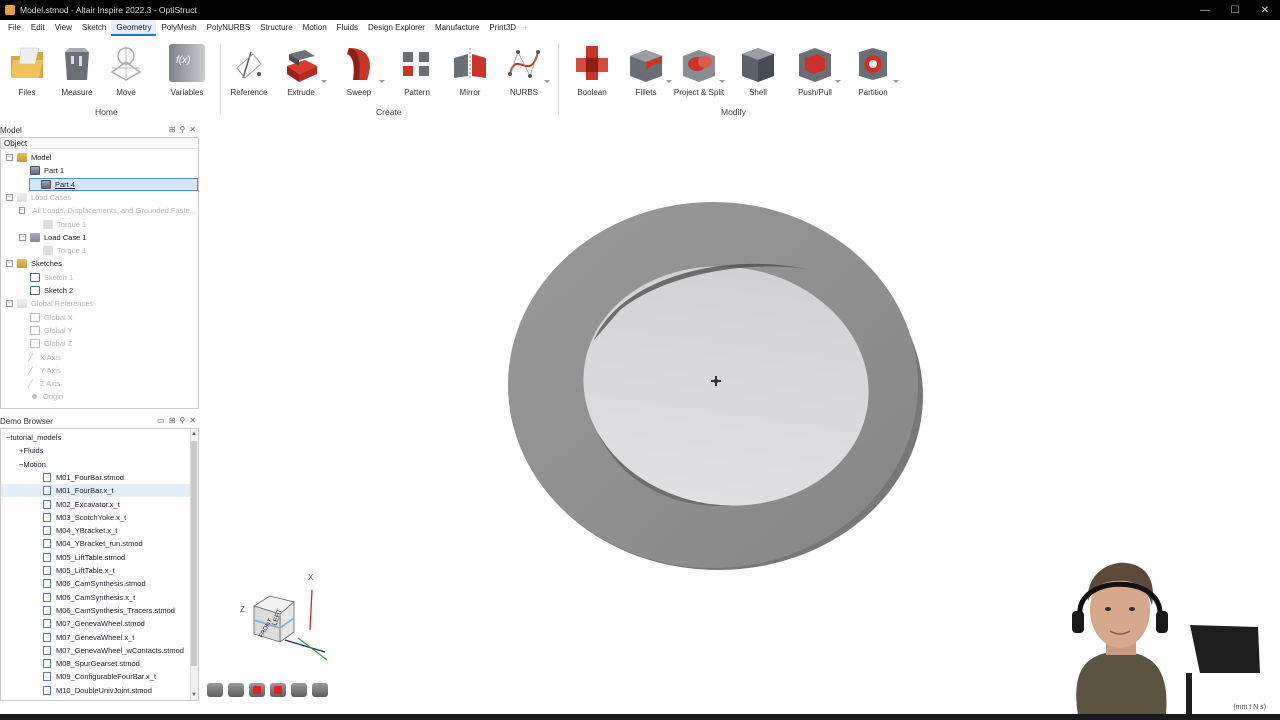  I want to click on tree-item: Global Z, so click(96, 343).